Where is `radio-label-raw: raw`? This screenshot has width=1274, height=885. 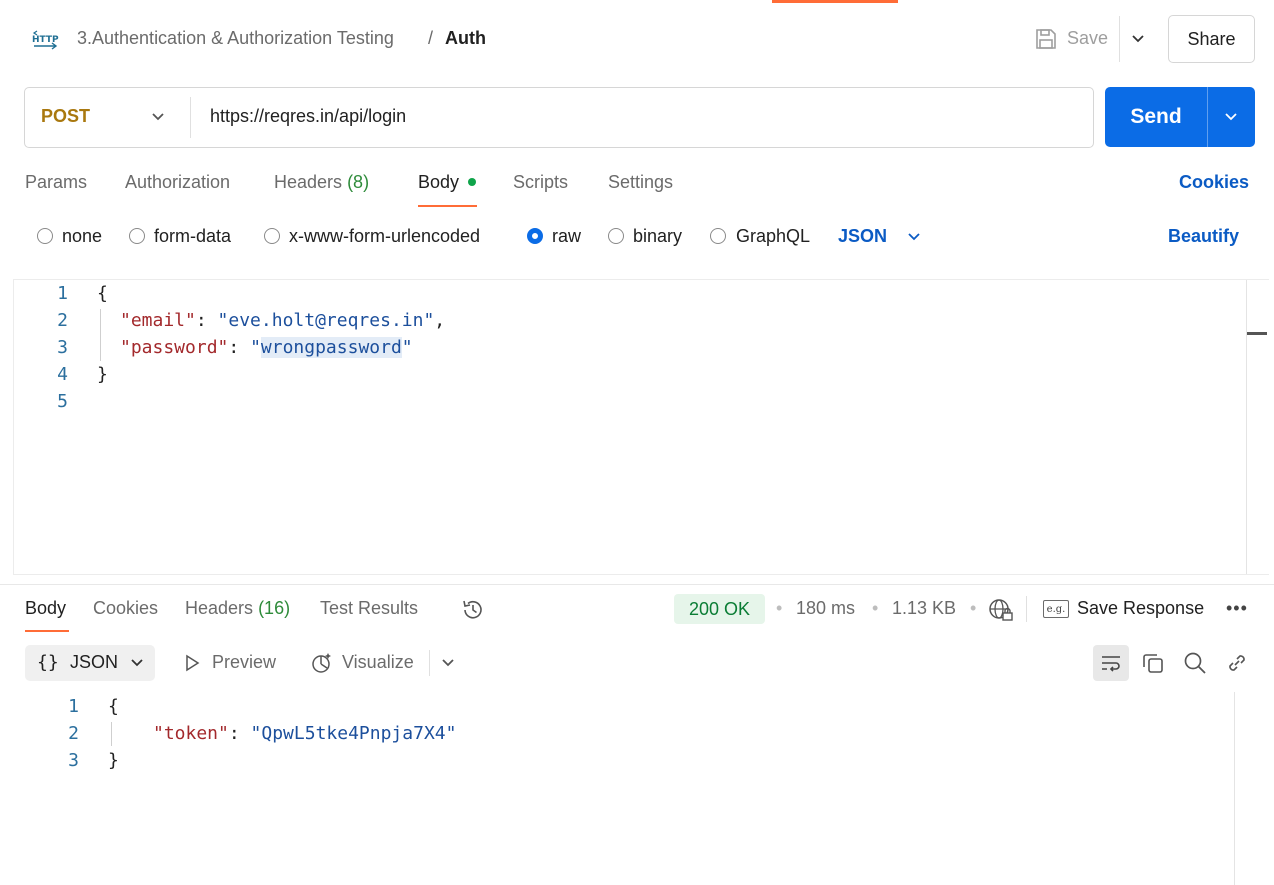
radio-label-raw: raw is located at coordinates (566, 236).